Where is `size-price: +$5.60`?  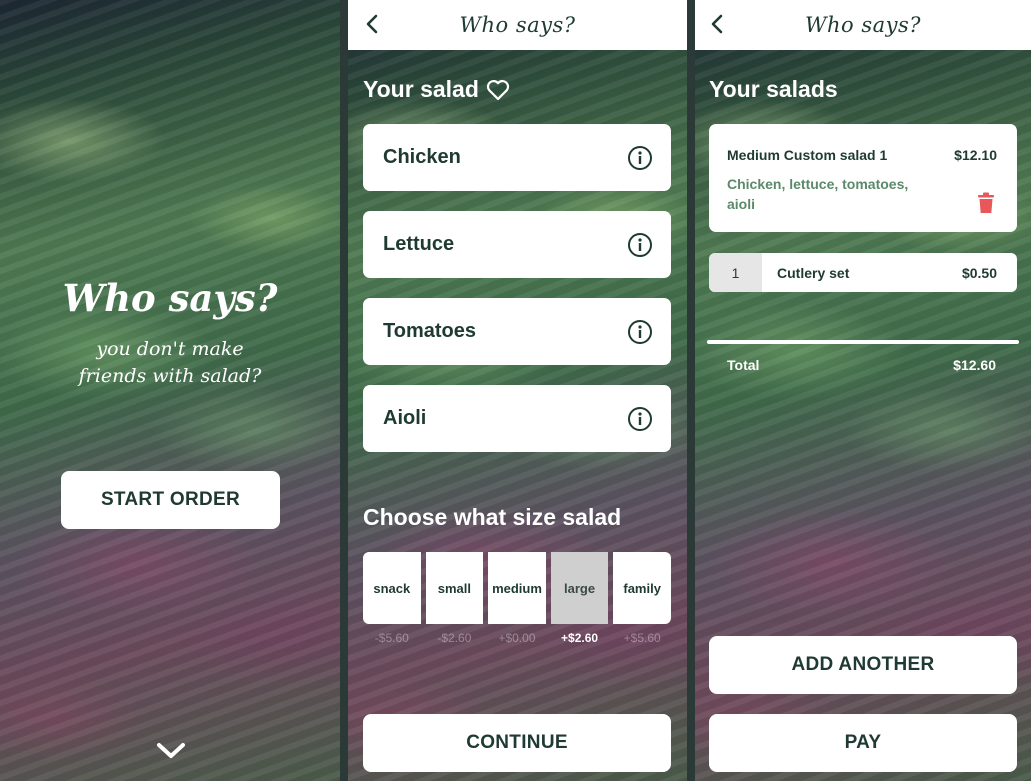 size-price: +$5.60 is located at coordinates (642, 638).